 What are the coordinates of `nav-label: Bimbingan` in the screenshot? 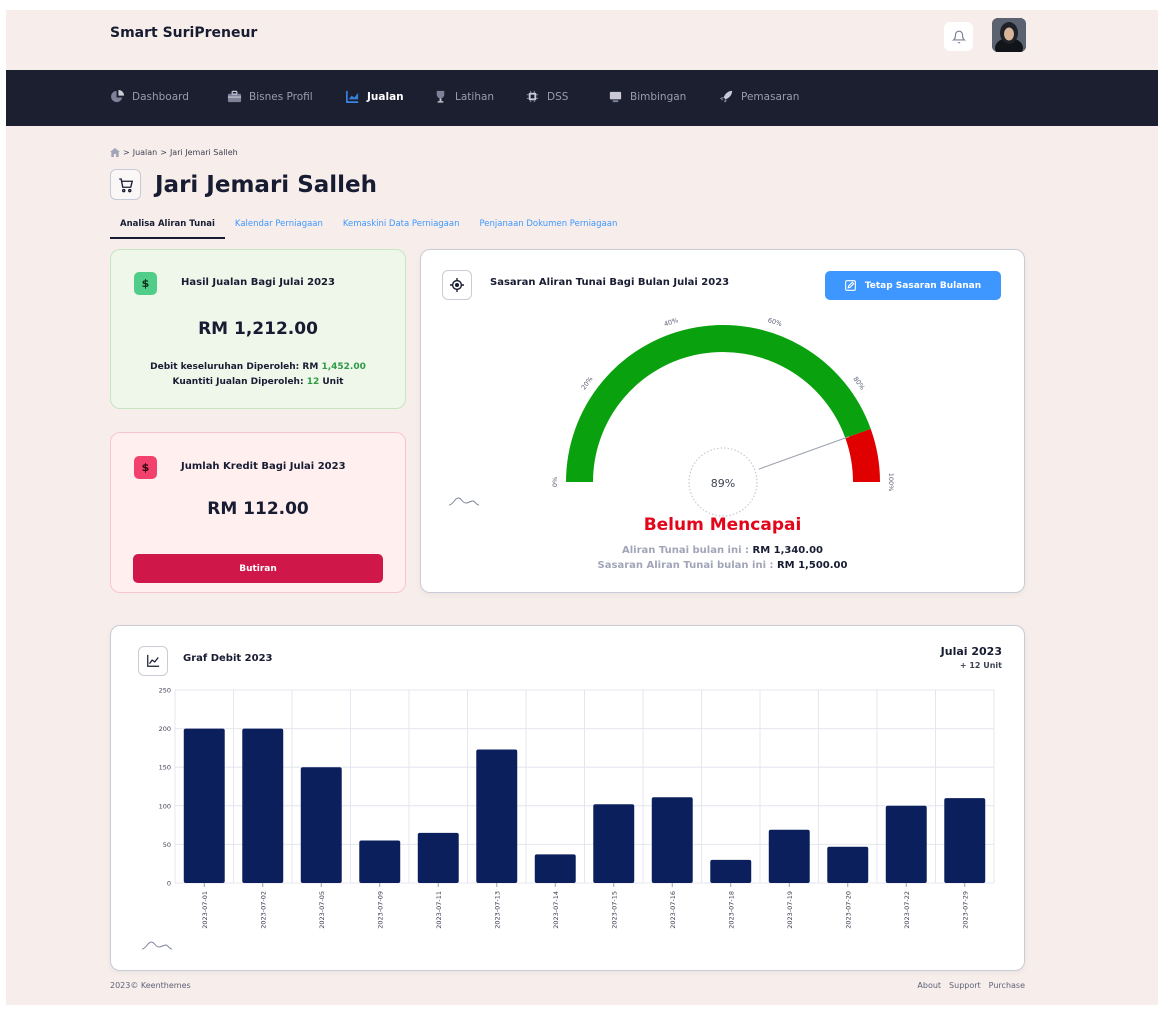 It's located at (658, 96).